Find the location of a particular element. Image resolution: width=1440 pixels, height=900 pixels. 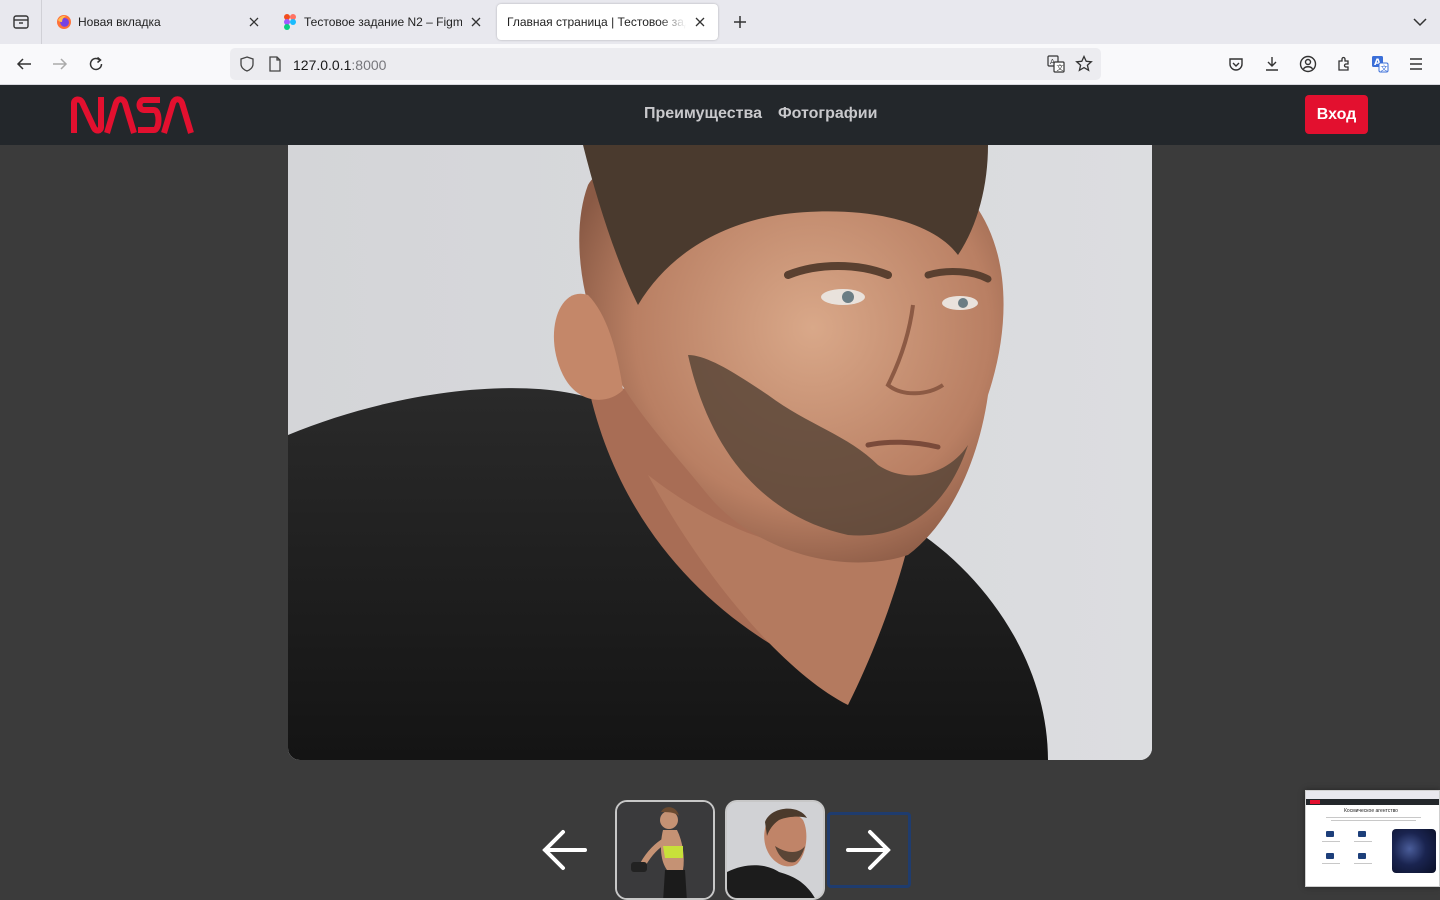

puzzle-icon is located at coordinates (1343, 63).